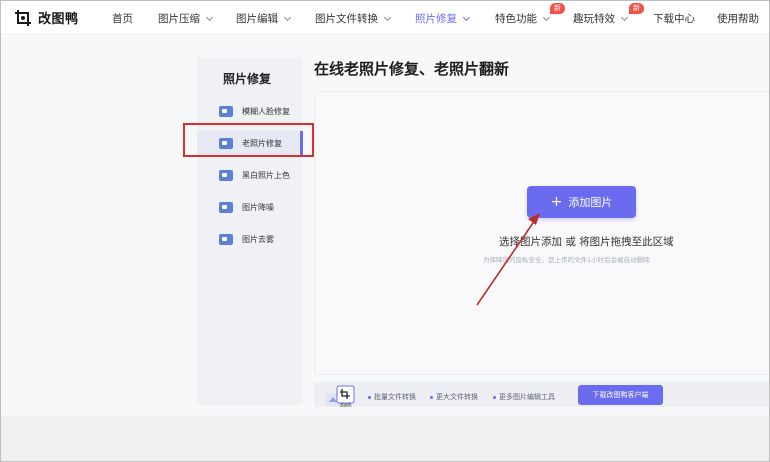 This screenshot has height=462, width=770. I want to click on page-title: 在线老照片修复、老照片翻新, so click(412, 69).